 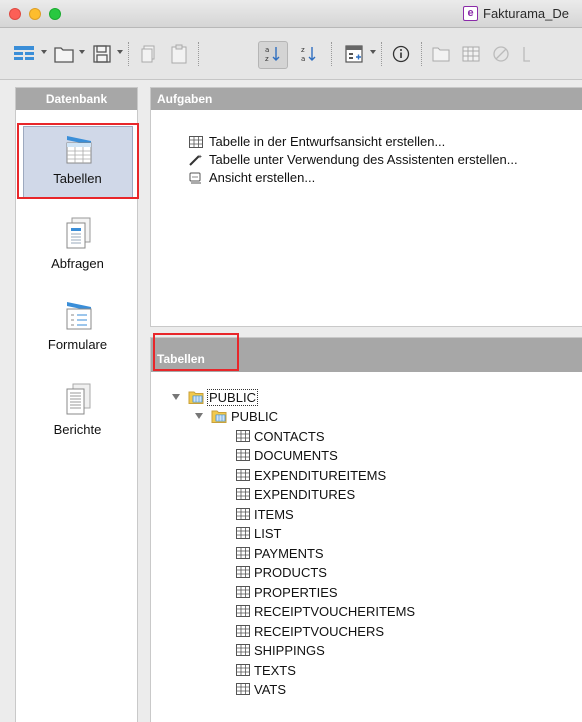 I want to click on copy-button, so click(x=149, y=54).